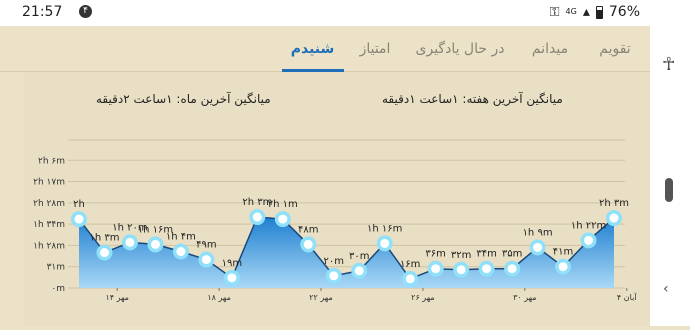 The image size is (690, 330). What do you see at coordinates (49, 183) in the screenshot?
I see `y-tick-label: ۲h ۱۷m` at bounding box center [49, 183].